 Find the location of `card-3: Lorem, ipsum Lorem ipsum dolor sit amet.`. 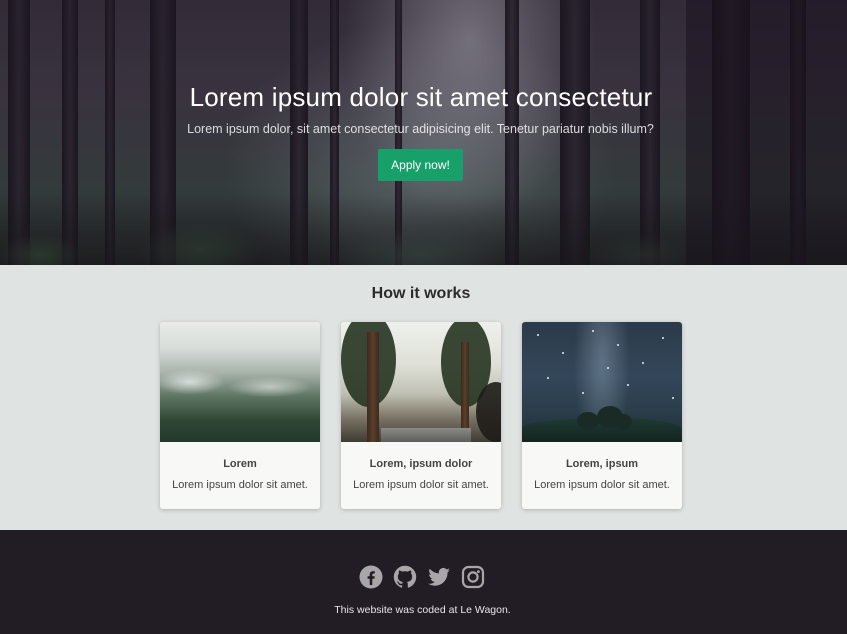

card-3: Lorem, ipsum Lorem ipsum dolor sit amet. is located at coordinates (602, 415).